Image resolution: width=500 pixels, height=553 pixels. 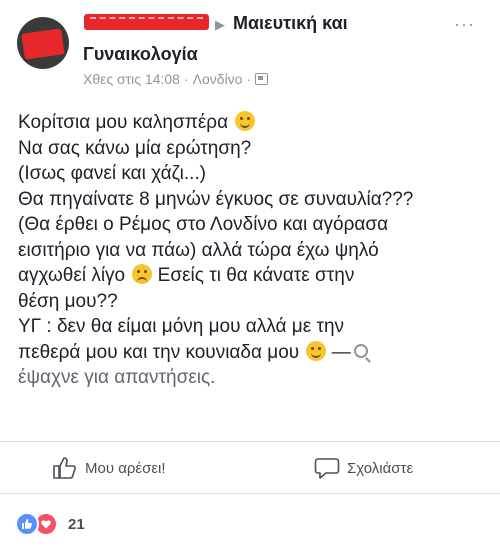 What do you see at coordinates (140, 54) in the screenshot?
I see `group-name-continued: Γυναικολογία` at bounding box center [140, 54].